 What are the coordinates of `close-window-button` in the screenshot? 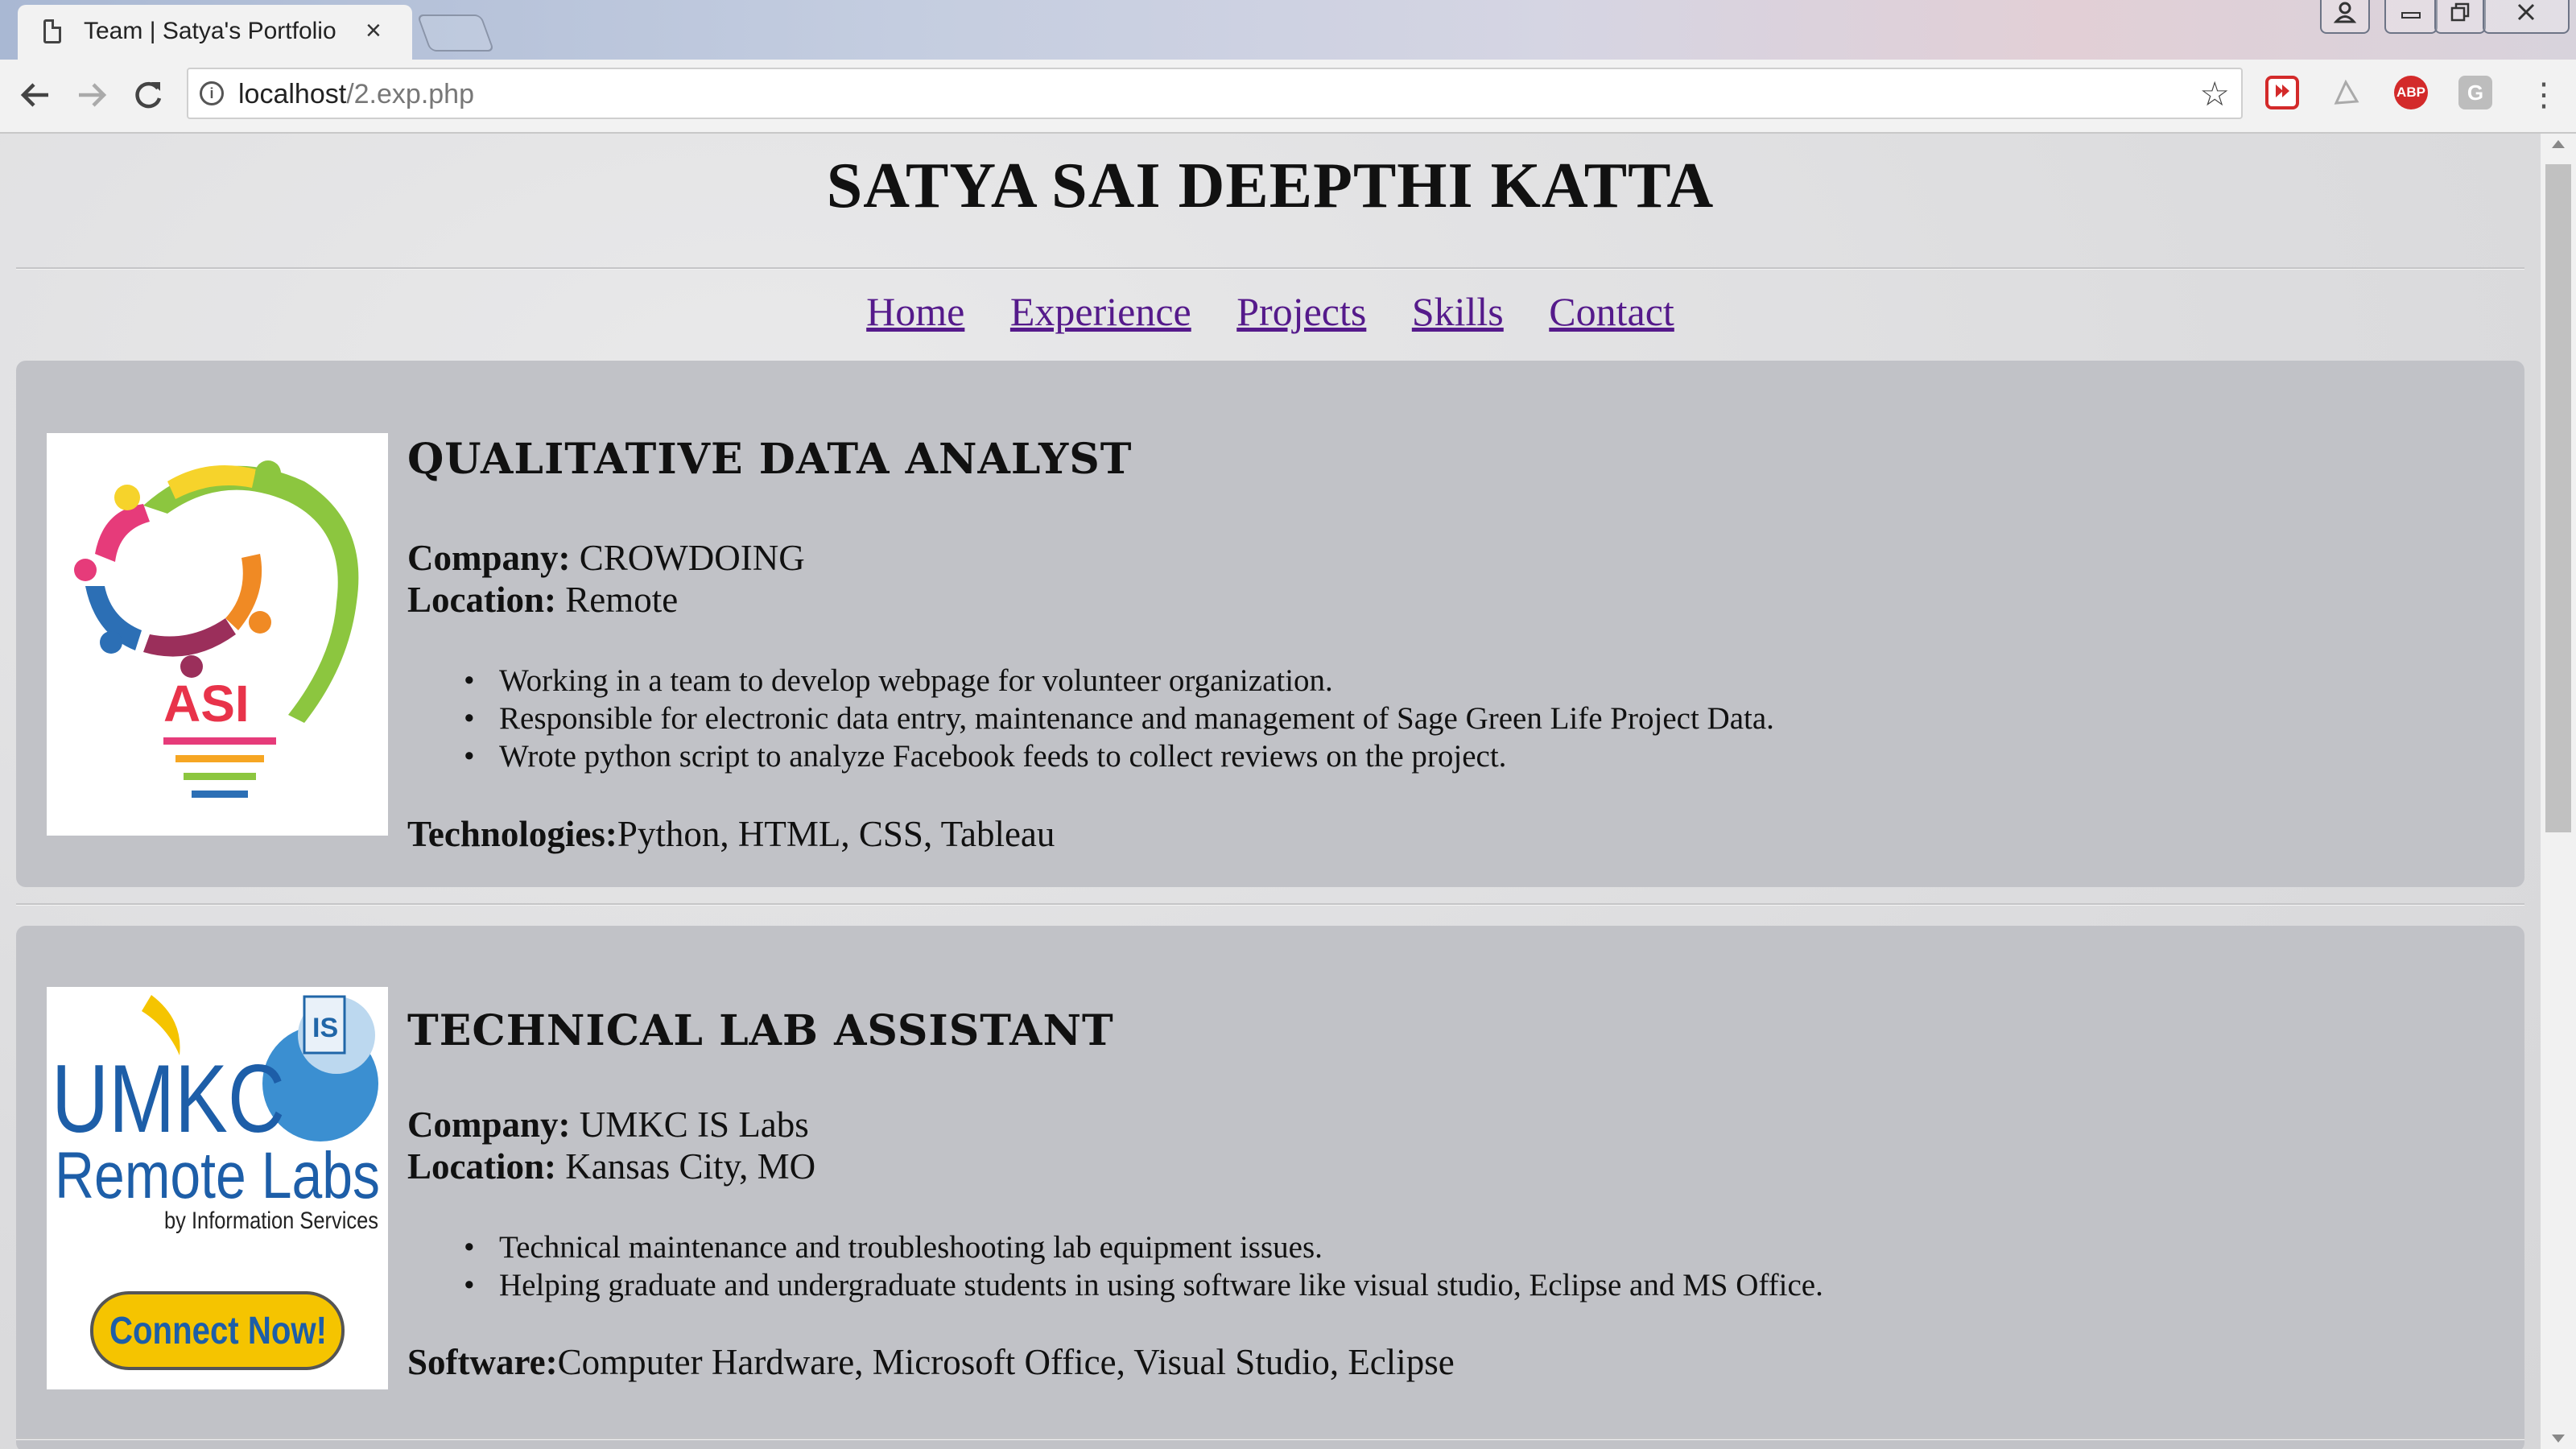 It's located at (2526, 17).